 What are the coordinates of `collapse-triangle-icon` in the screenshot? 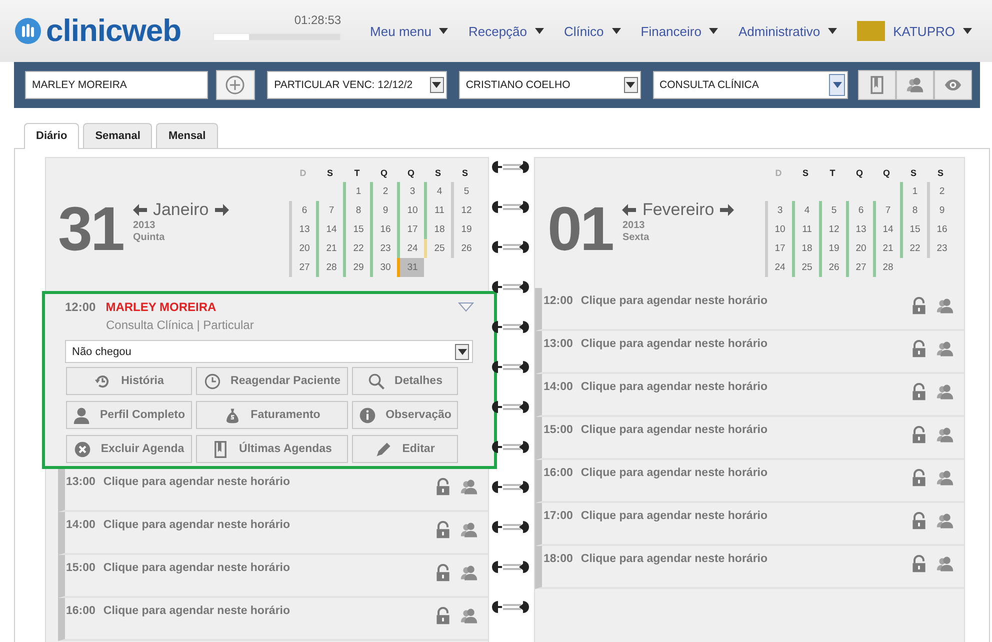 It's located at (466, 307).